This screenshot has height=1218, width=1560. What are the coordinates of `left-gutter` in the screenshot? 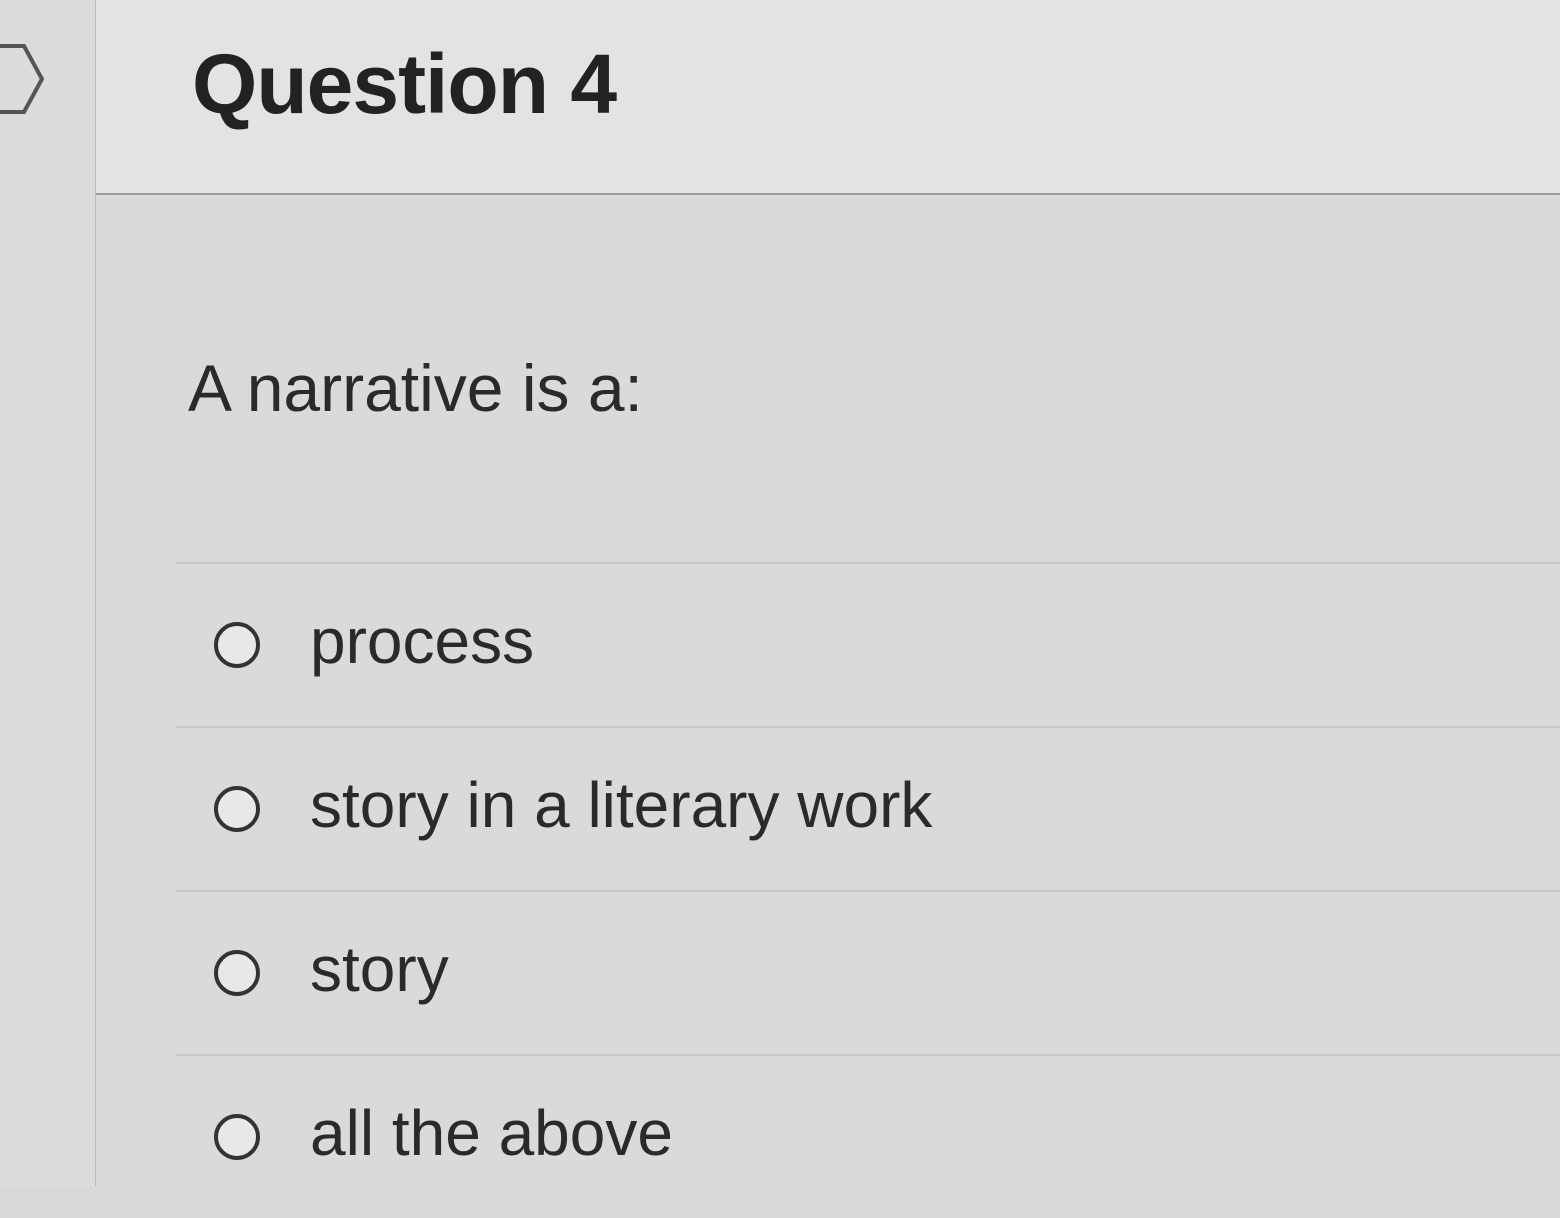 It's located at (48, 593).